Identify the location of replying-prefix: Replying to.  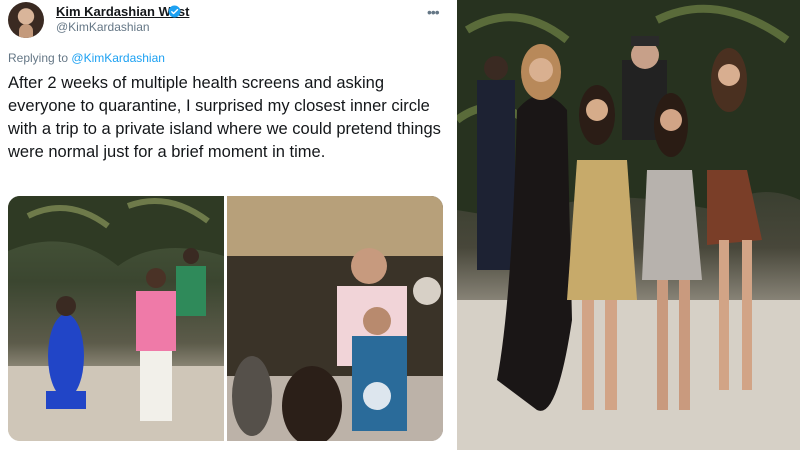
(38, 58).